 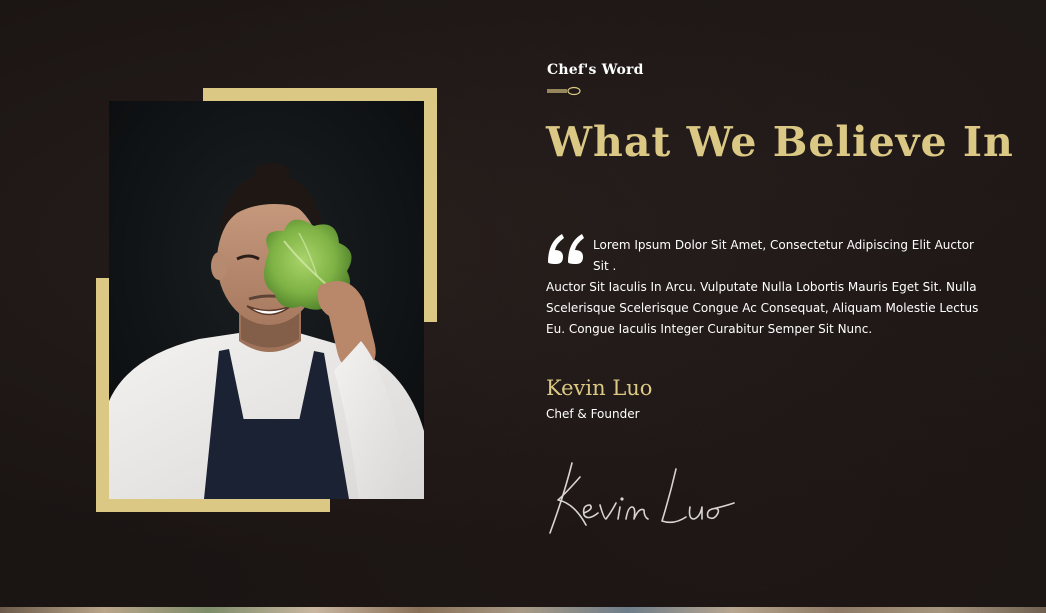 I want to click on signature-image, so click(x=642, y=498).